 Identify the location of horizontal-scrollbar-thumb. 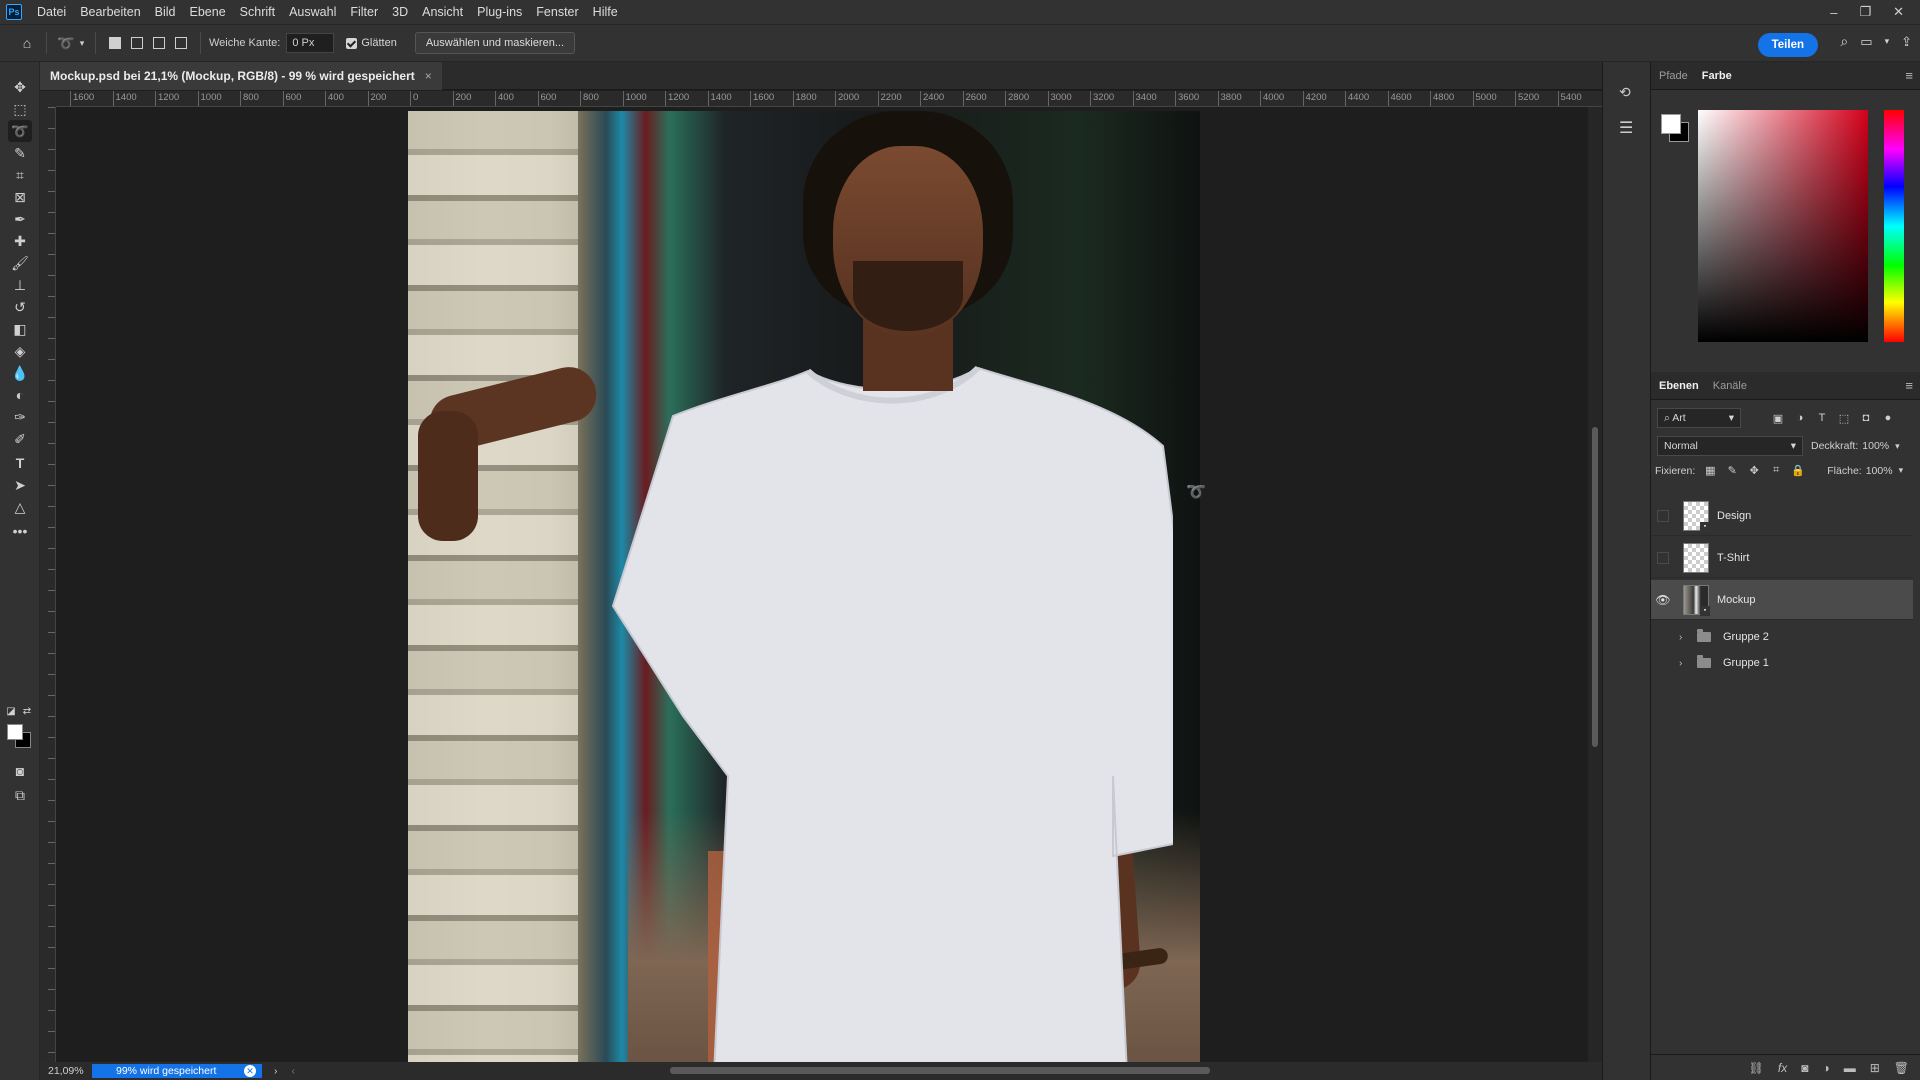
(940, 1070).